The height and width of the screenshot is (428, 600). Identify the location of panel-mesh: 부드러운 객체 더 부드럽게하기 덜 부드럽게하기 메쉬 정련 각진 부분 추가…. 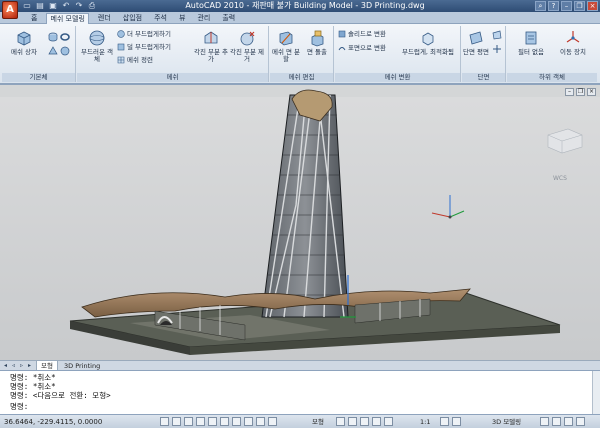
(173, 54).